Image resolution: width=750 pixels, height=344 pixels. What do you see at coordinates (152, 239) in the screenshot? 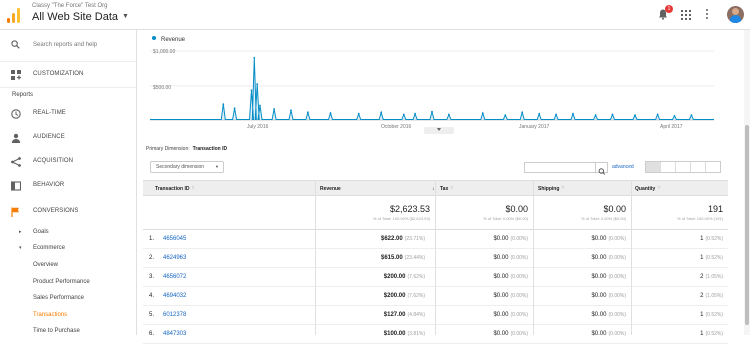
I see `row-index: 1.` at bounding box center [152, 239].